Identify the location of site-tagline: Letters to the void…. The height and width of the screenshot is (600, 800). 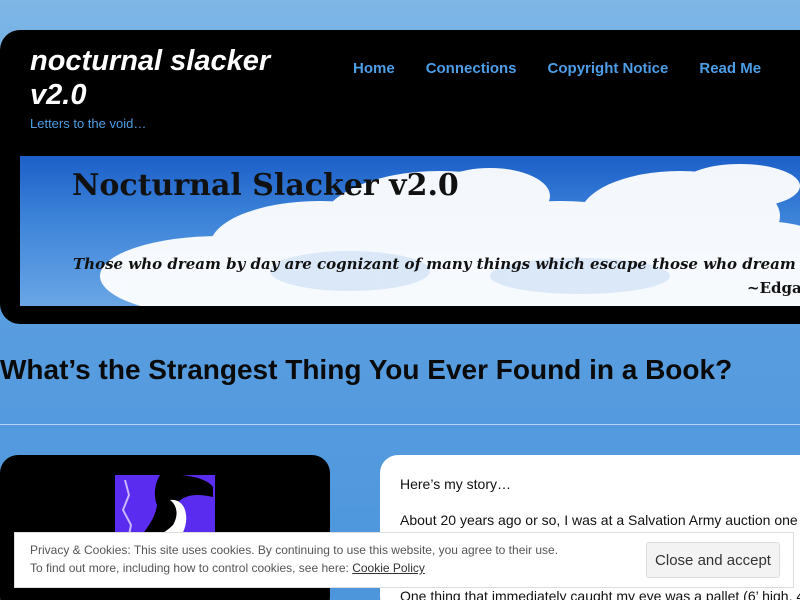
(88, 123).